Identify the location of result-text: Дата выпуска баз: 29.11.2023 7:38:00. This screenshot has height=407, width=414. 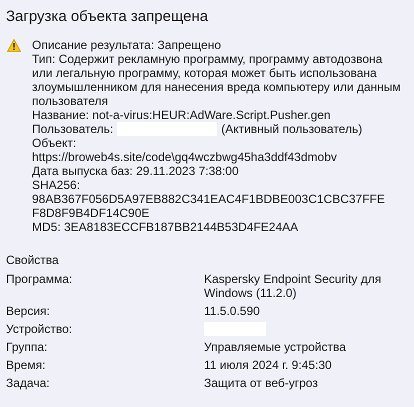
(136, 171).